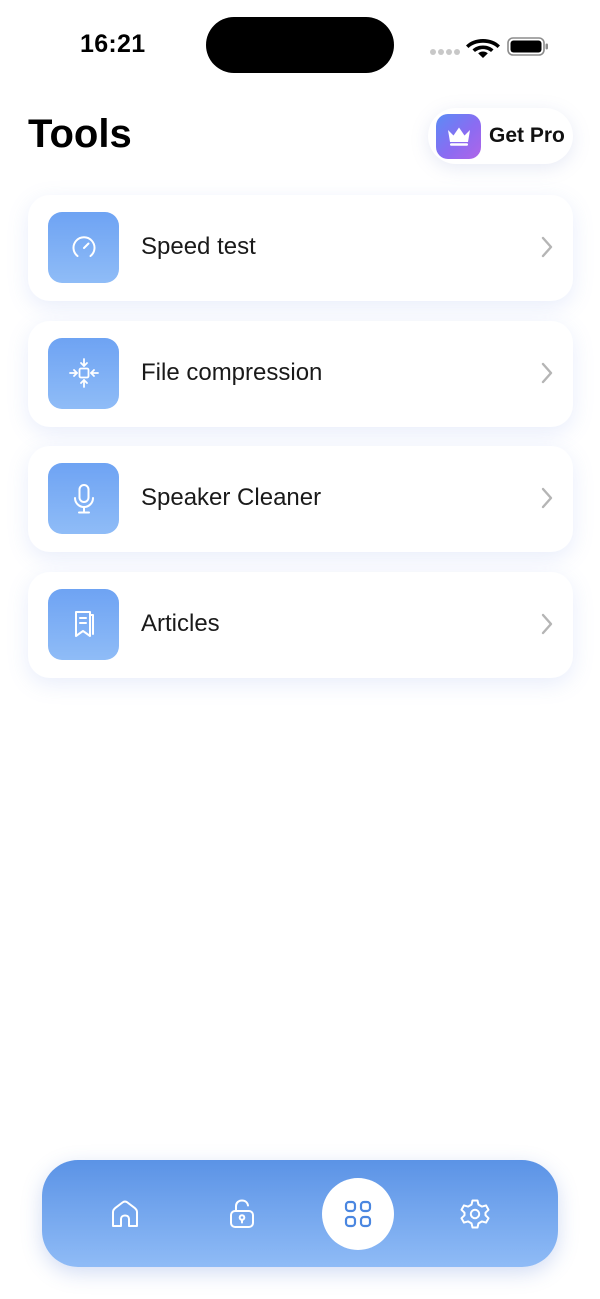 The image size is (600, 1299). I want to click on status-bar: 16:21, so click(300, 46).